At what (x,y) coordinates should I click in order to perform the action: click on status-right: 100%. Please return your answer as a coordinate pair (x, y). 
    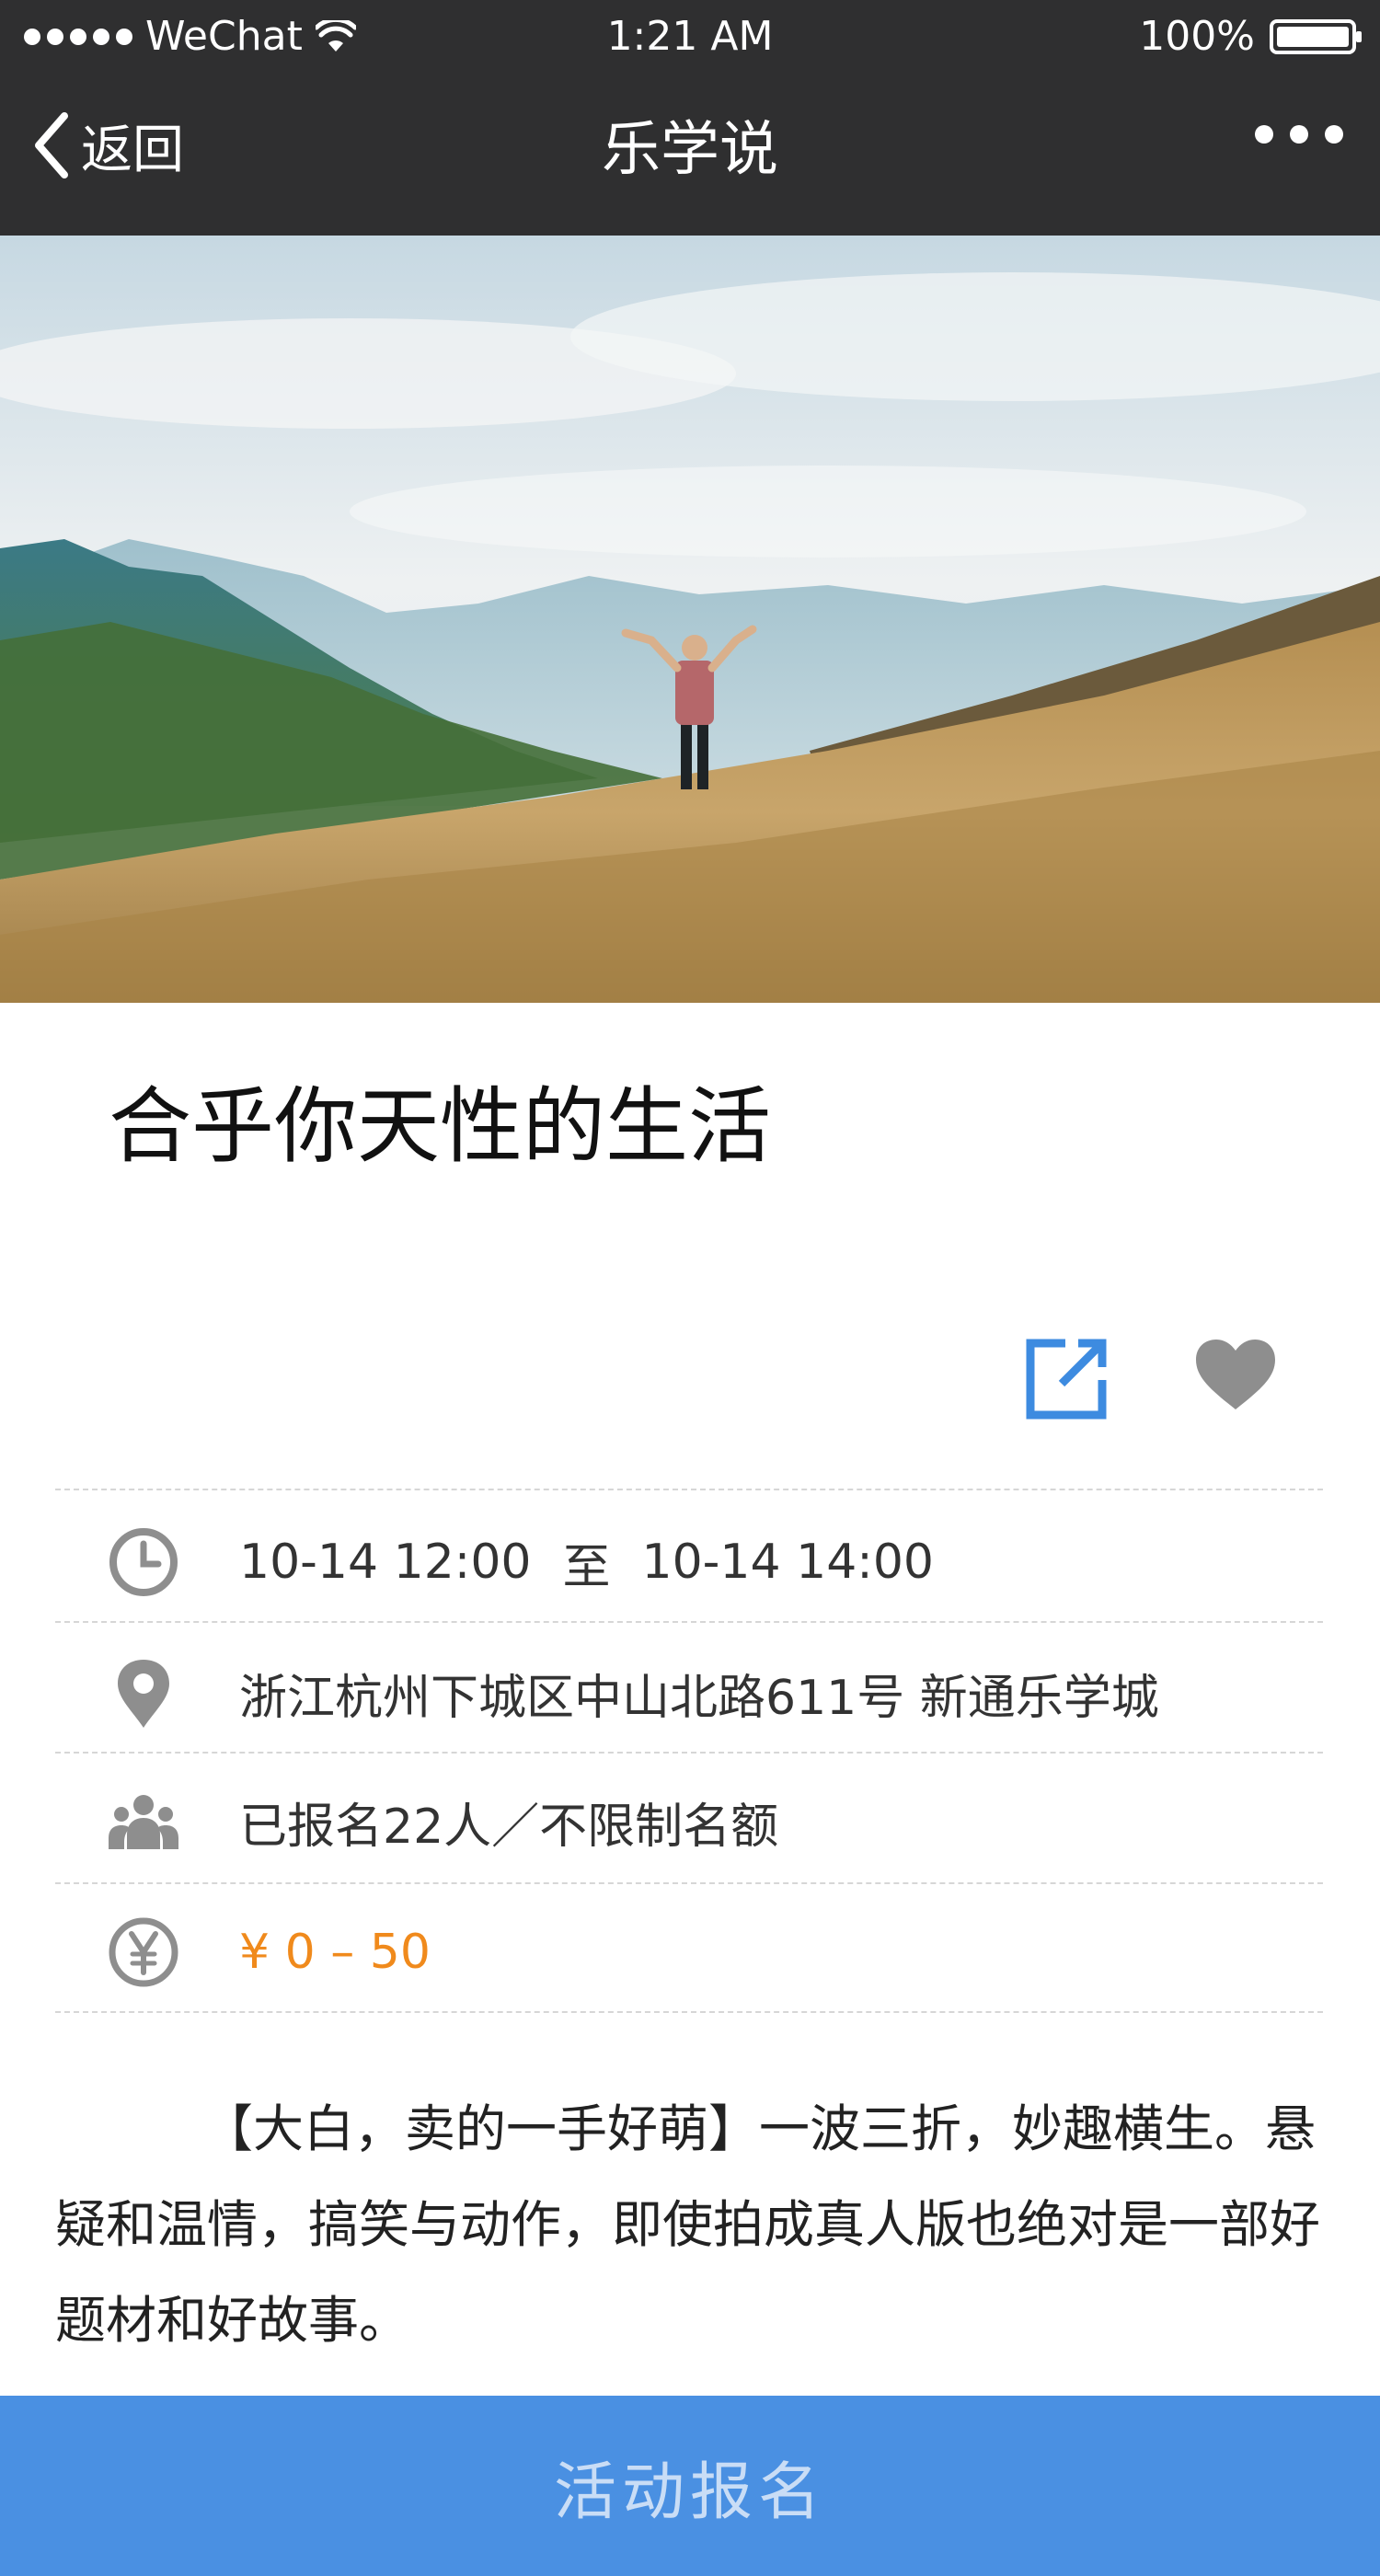
    Looking at the image, I should click on (1250, 37).